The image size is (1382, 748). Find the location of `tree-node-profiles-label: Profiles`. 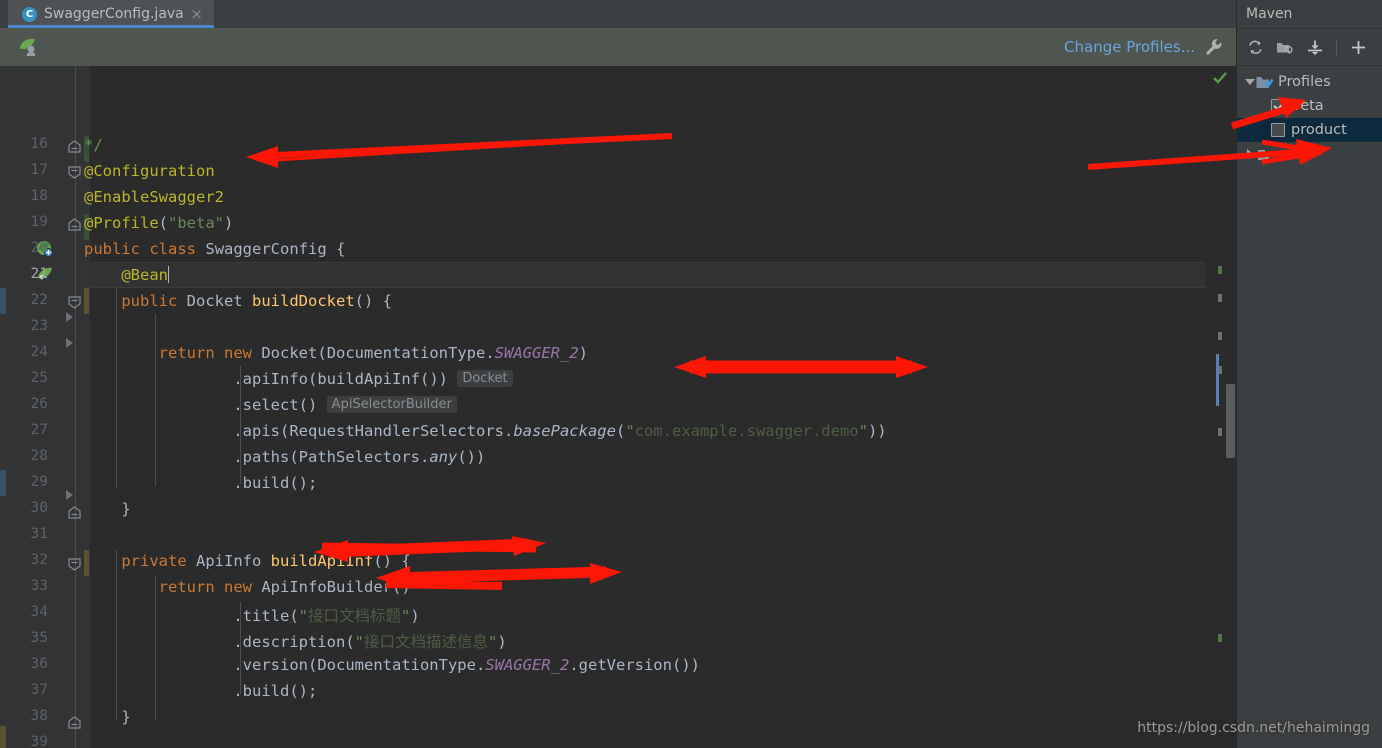

tree-node-profiles-label: Profiles is located at coordinates (1304, 82).